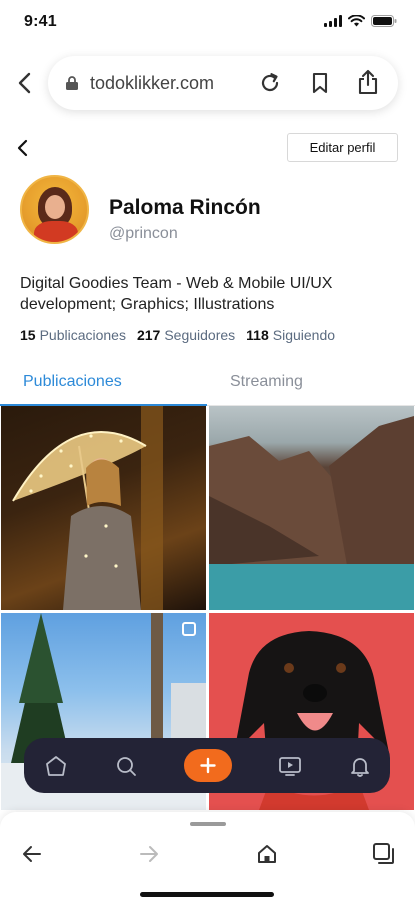 The width and height of the screenshot is (415, 907). What do you see at coordinates (207, 894) in the screenshot?
I see `home-indicator` at bounding box center [207, 894].